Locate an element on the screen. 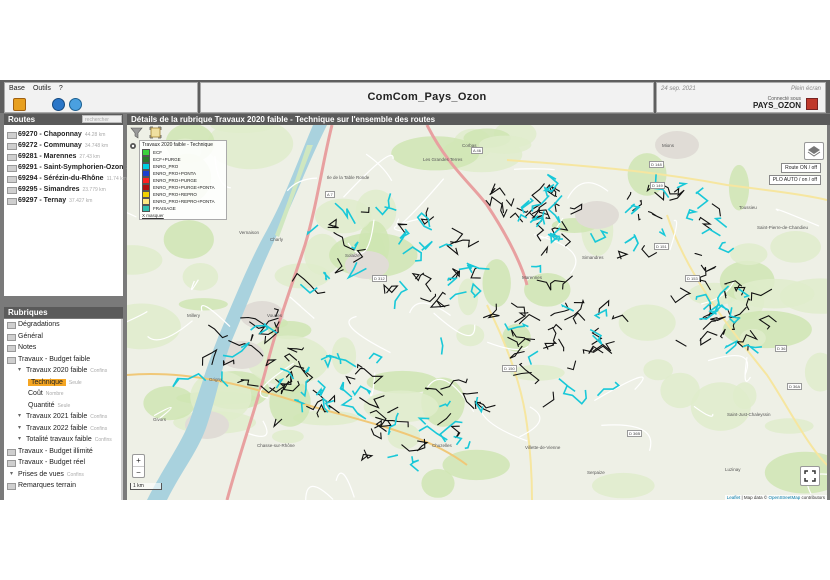 The image size is (830, 580). route-search-input: rechercher is located at coordinates (102, 119).